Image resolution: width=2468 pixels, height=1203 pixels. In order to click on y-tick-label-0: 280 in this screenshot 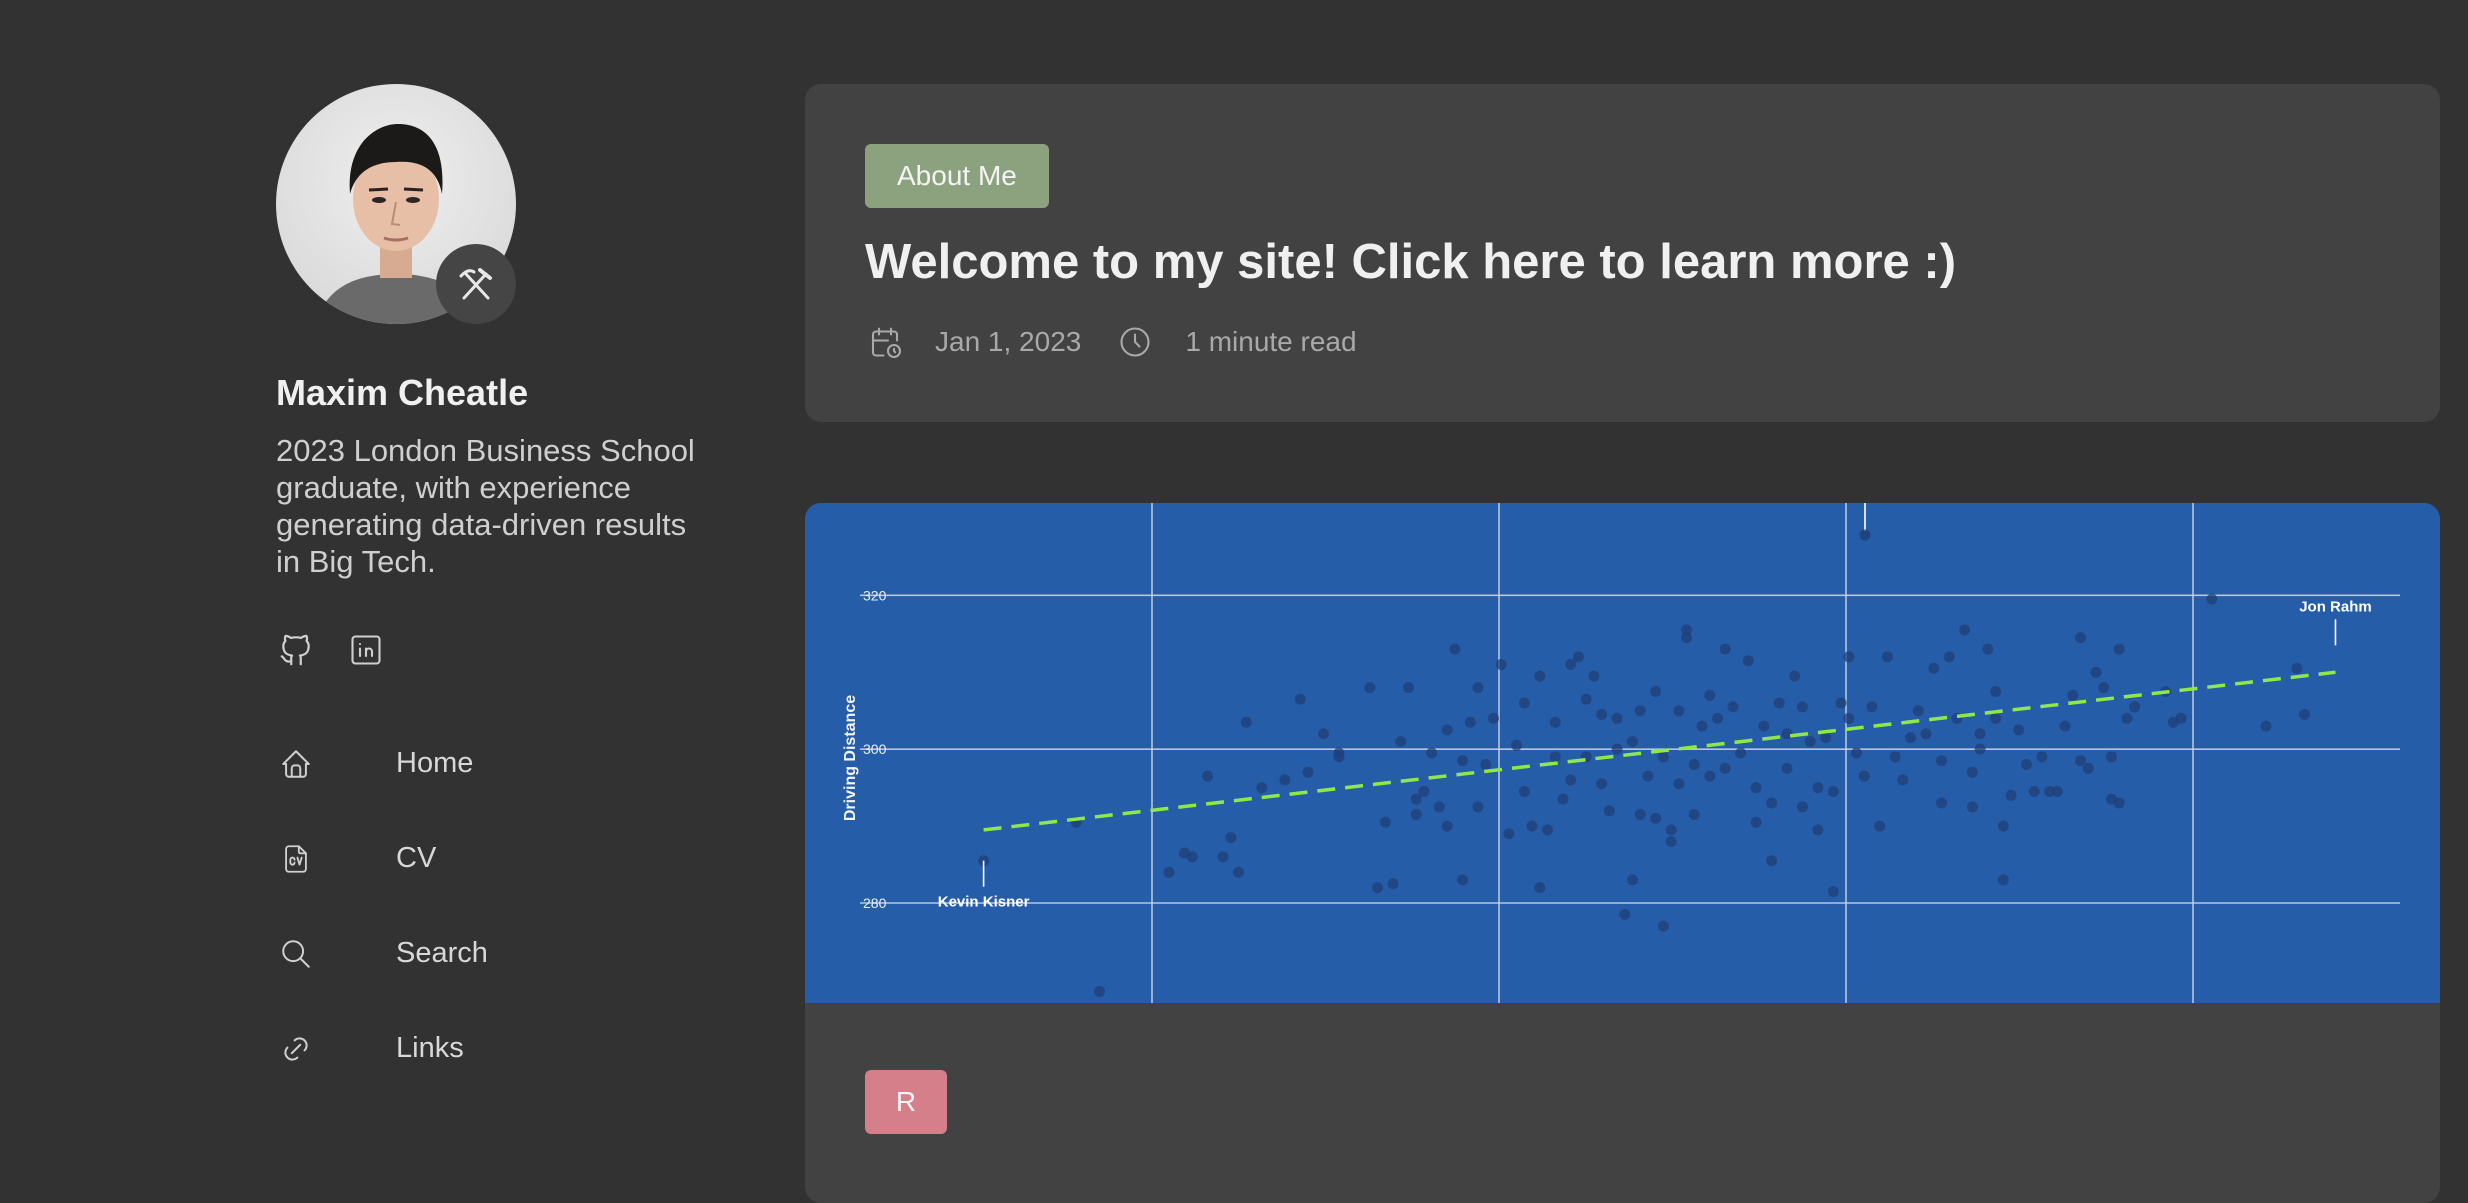, I will do `click(875, 903)`.